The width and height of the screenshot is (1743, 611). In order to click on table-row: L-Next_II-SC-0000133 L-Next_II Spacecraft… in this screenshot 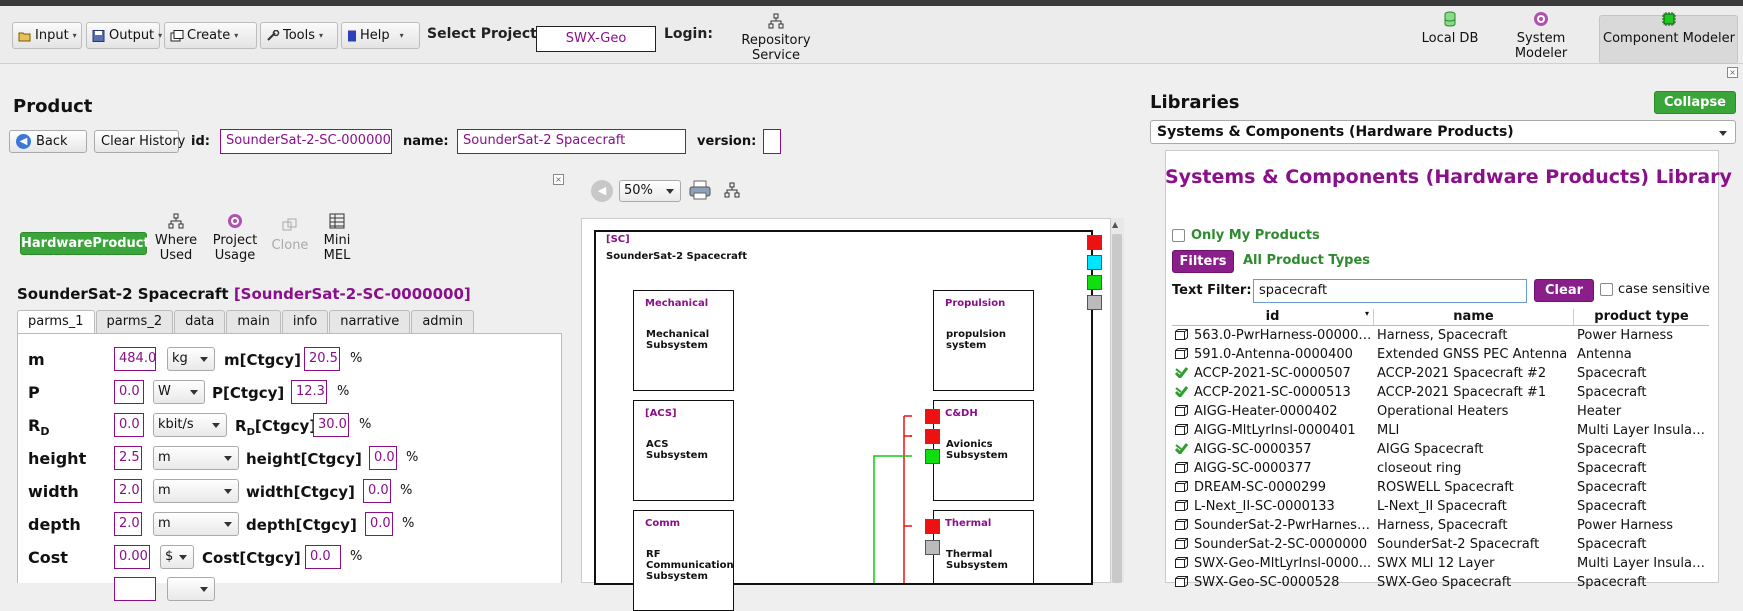, I will do `click(1440, 506)`.